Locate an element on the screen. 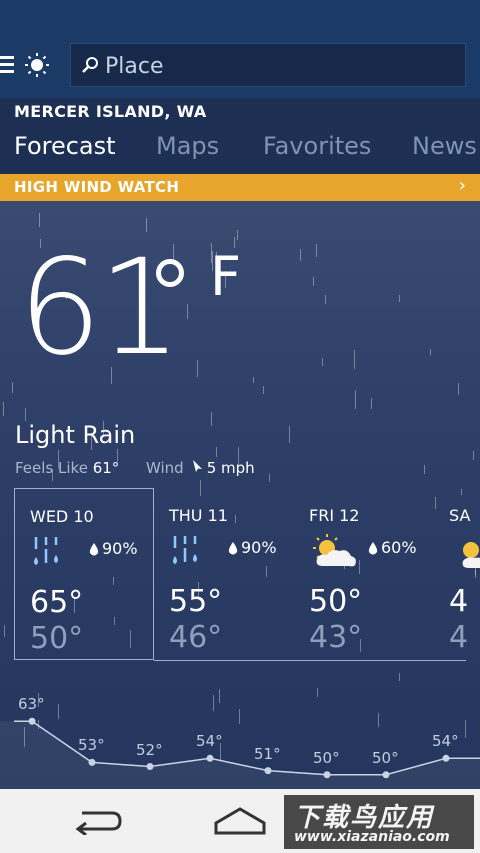 The width and height of the screenshot is (480, 853). high-temp: 55° is located at coordinates (196, 601).